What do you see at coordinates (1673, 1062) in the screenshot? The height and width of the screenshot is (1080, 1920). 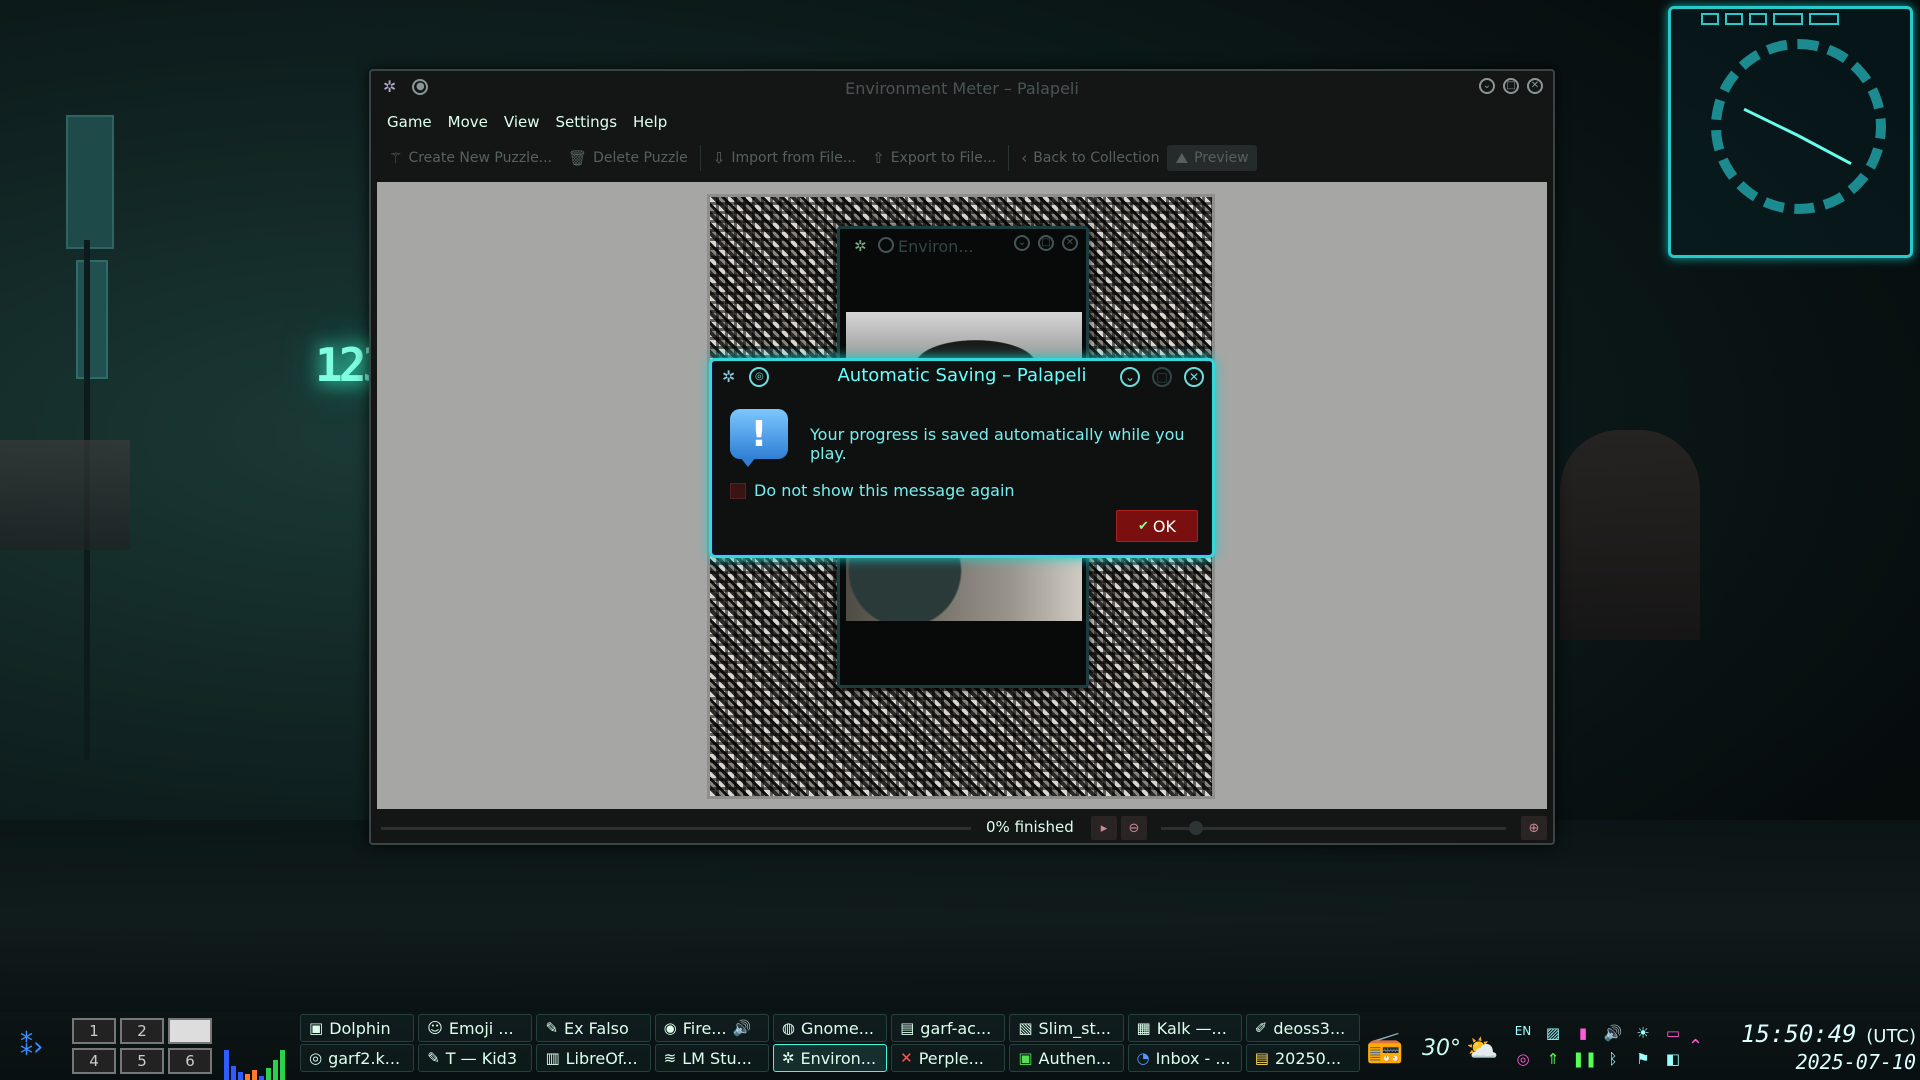 I see `network-icon: ◧` at bounding box center [1673, 1062].